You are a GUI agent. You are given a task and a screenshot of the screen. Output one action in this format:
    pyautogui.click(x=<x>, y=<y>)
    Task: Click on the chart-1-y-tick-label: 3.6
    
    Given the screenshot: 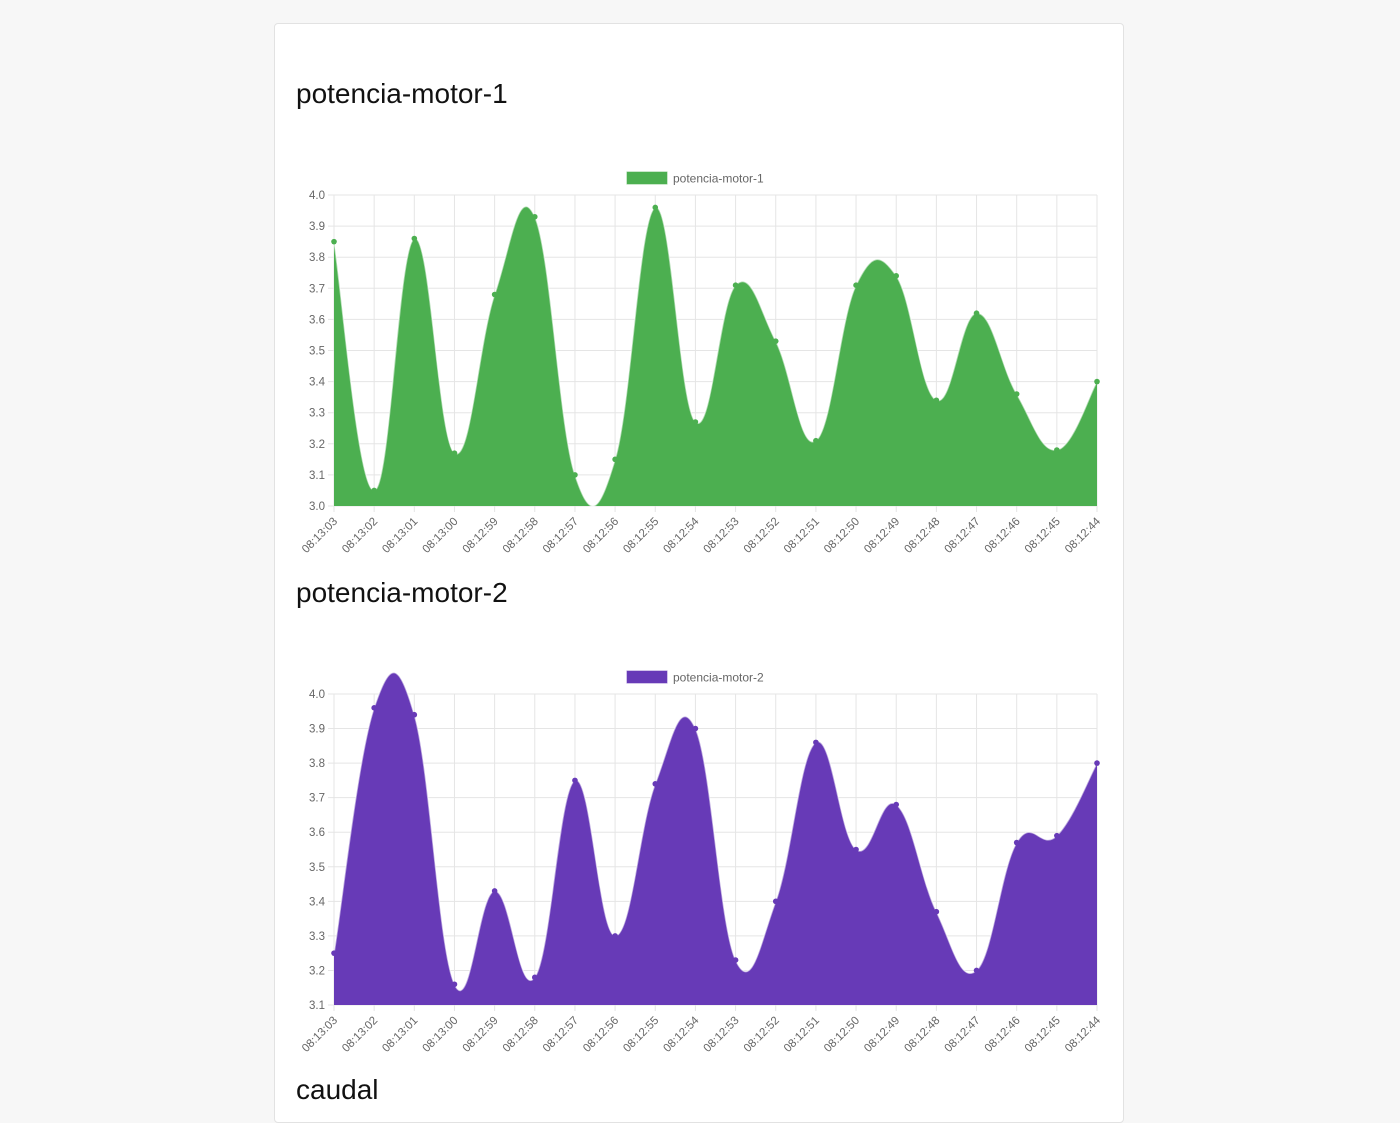 What is the action you would take?
    pyautogui.click(x=317, y=320)
    